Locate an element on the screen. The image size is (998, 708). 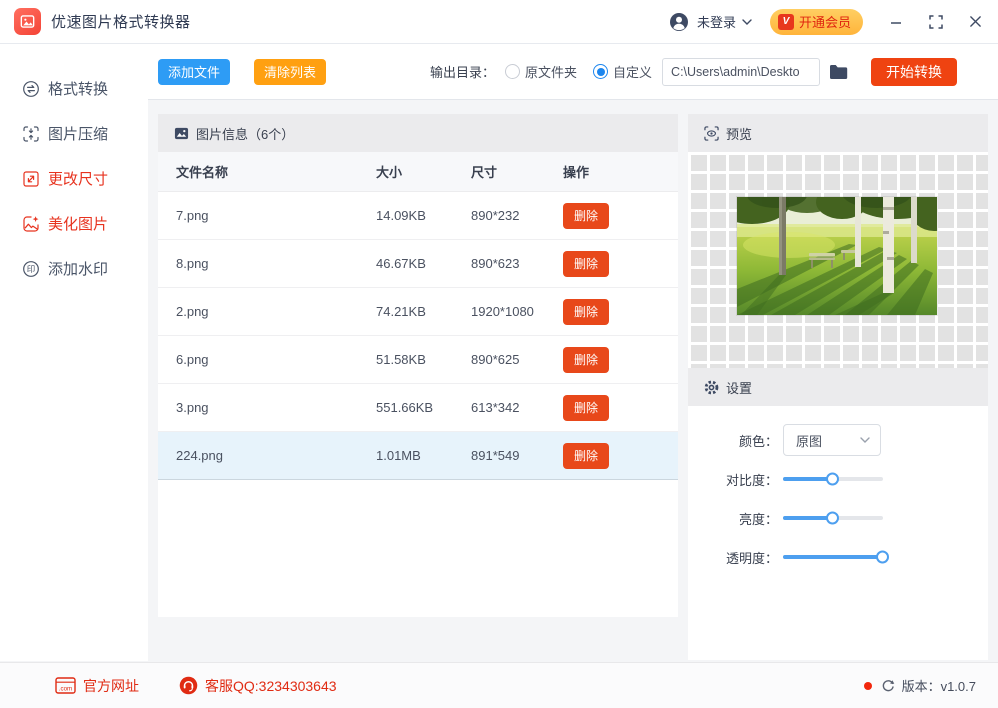
official-website-link: .com 官方网址 is located at coordinates (97, 686).